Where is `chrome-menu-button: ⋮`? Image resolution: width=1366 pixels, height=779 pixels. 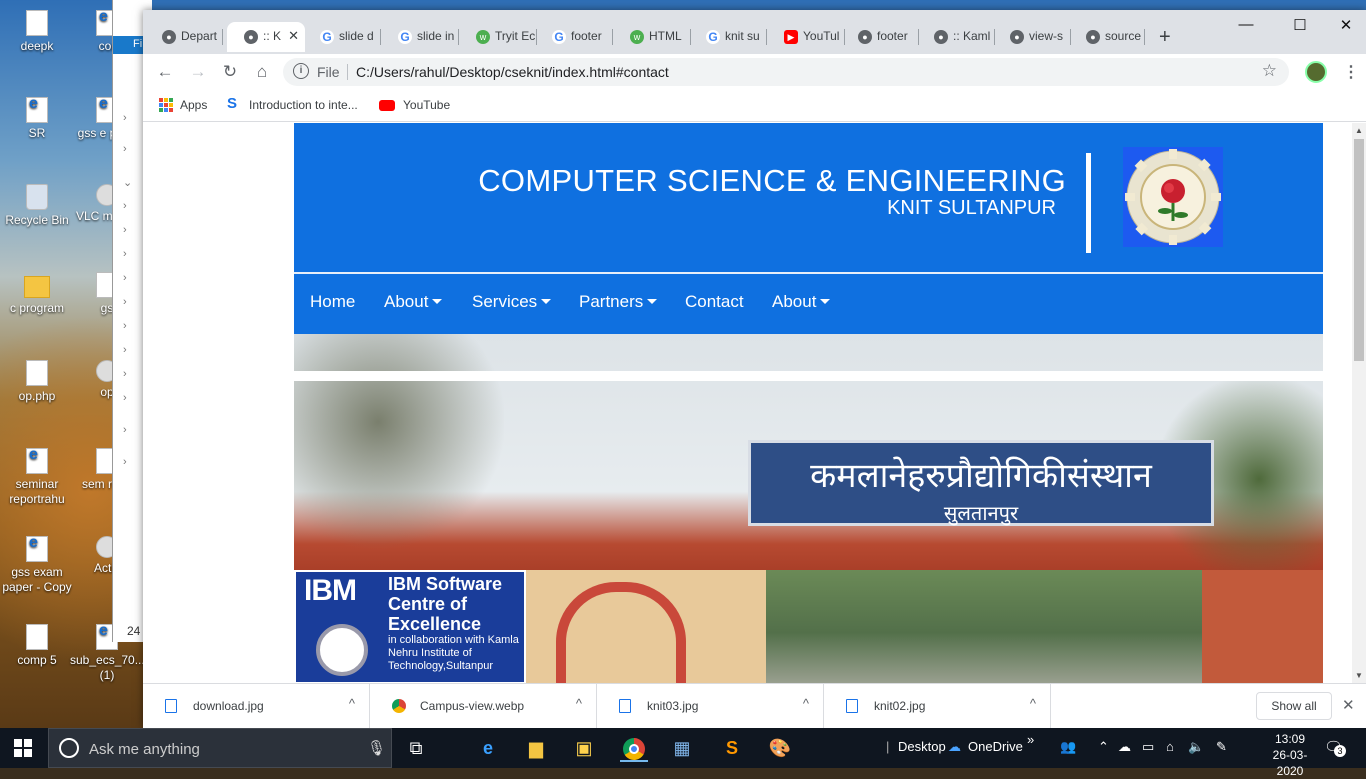
chrome-menu-button: ⋮ is located at coordinates (1351, 72).